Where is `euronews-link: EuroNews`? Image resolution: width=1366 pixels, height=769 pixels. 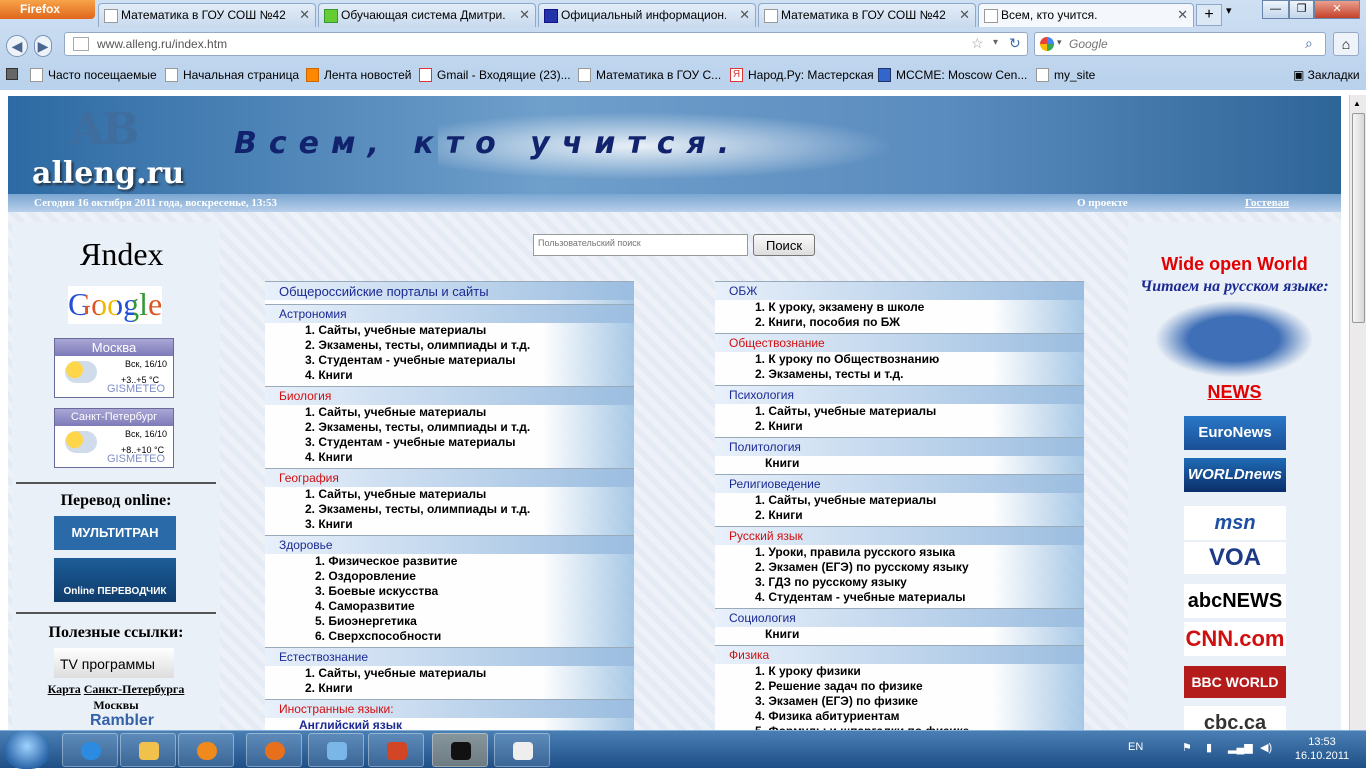 euronews-link: EuroNews is located at coordinates (1235, 433).